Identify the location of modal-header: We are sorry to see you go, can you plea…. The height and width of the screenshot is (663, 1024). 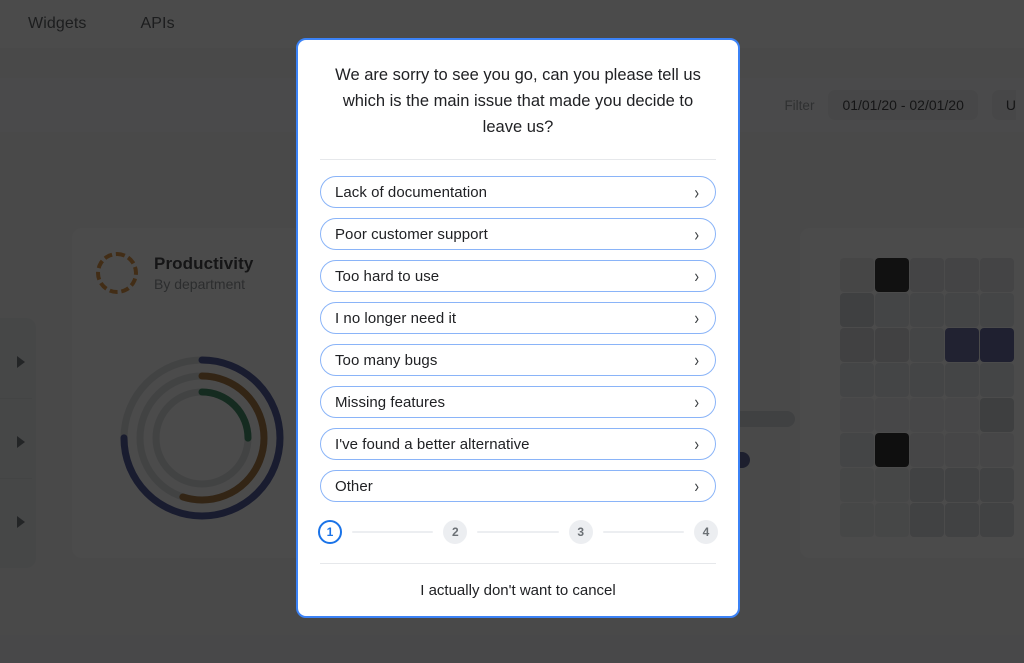
(518, 90).